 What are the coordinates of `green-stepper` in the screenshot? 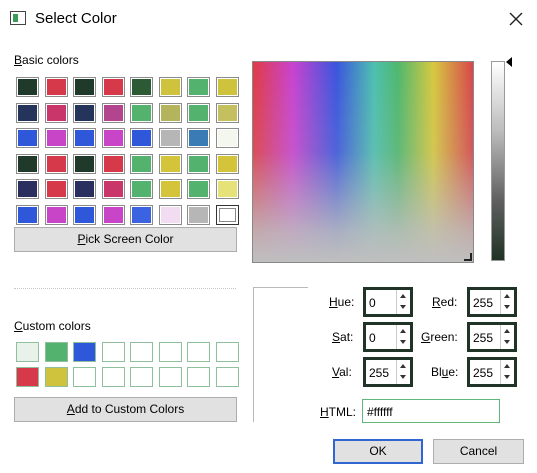 It's located at (507, 337).